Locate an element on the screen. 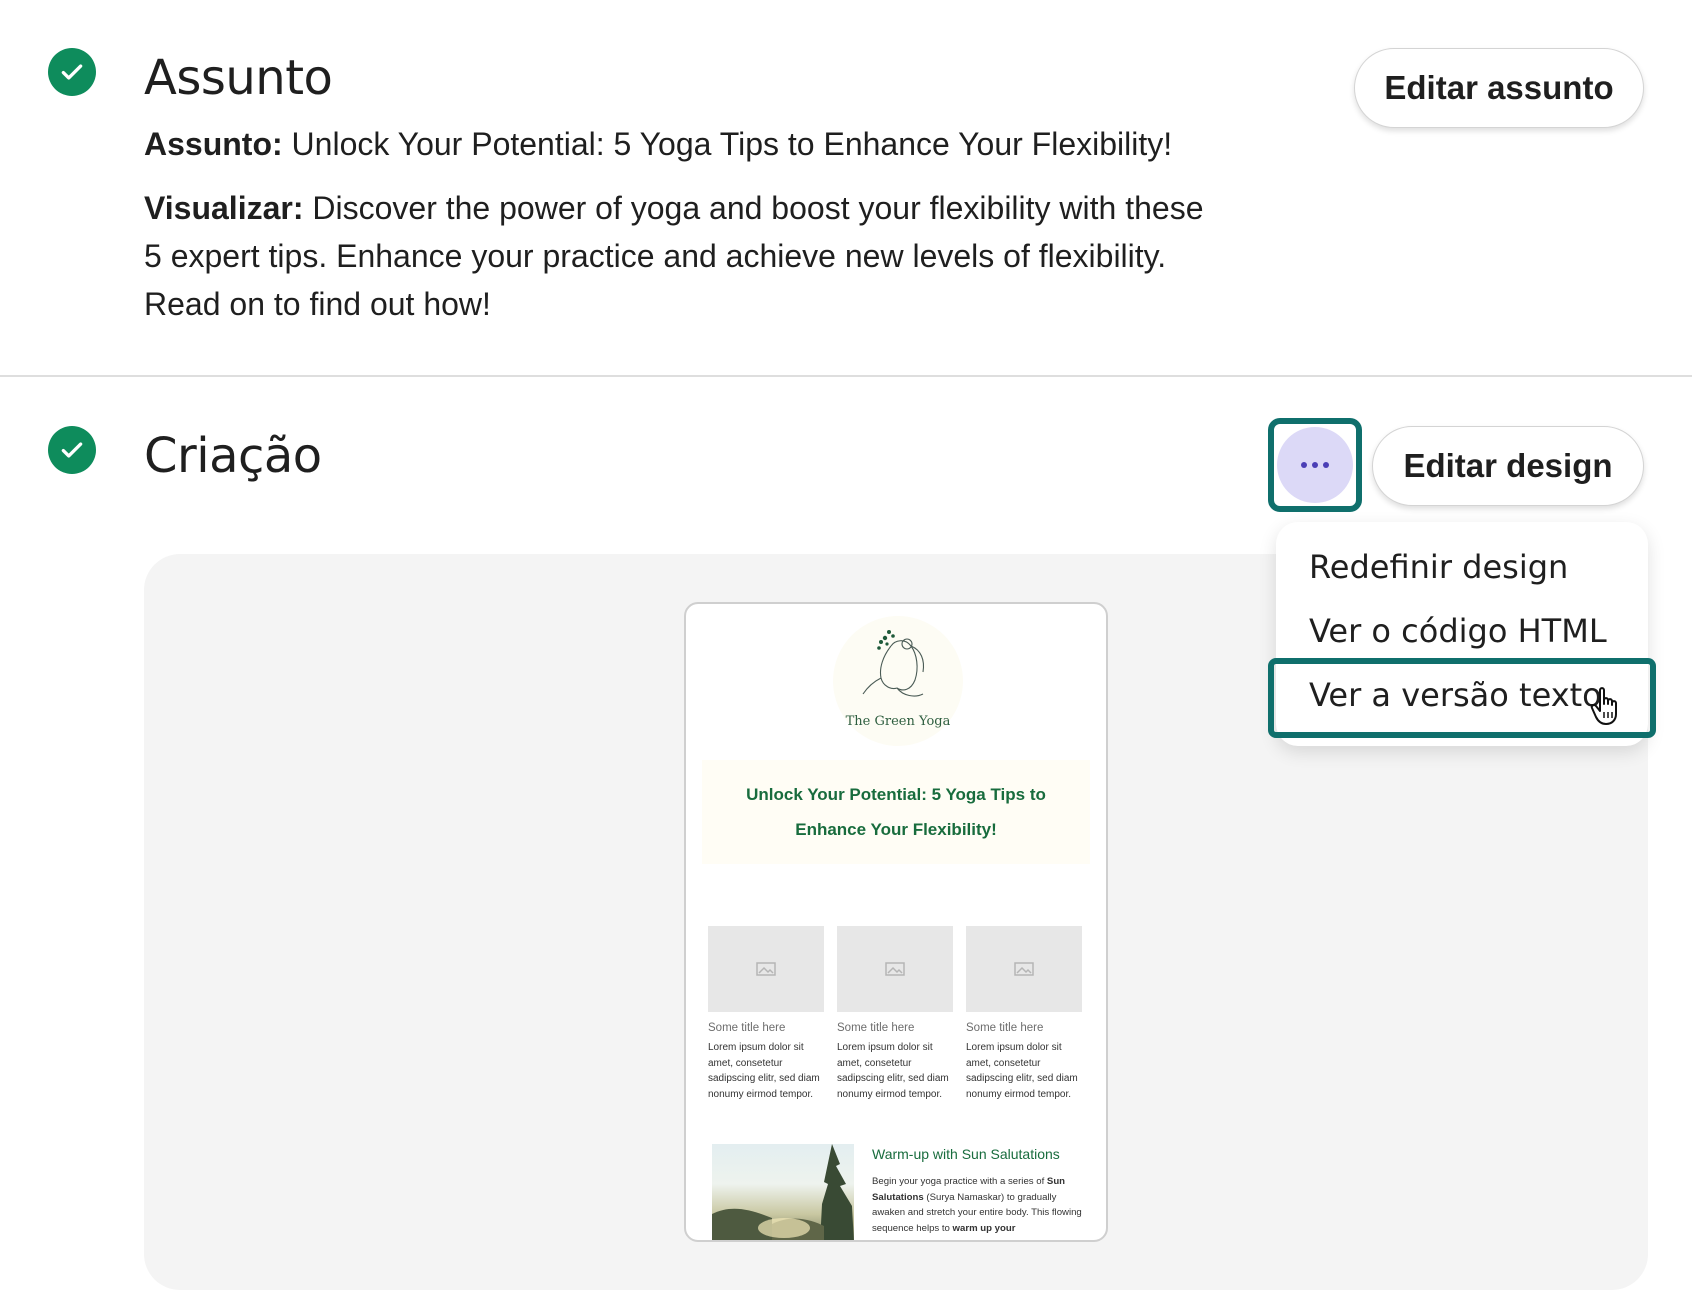  subject-complete-check-icon is located at coordinates (72, 72).